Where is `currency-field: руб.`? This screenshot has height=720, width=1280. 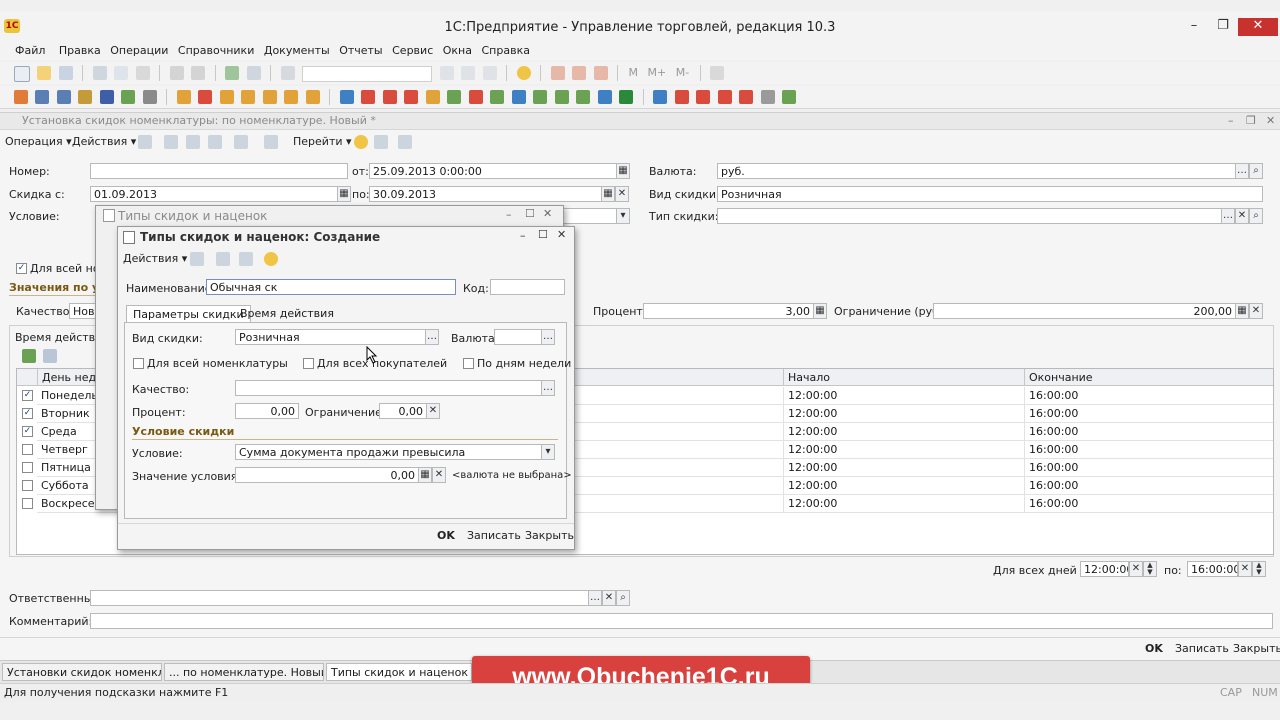 currency-field: руб. is located at coordinates (976, 171).